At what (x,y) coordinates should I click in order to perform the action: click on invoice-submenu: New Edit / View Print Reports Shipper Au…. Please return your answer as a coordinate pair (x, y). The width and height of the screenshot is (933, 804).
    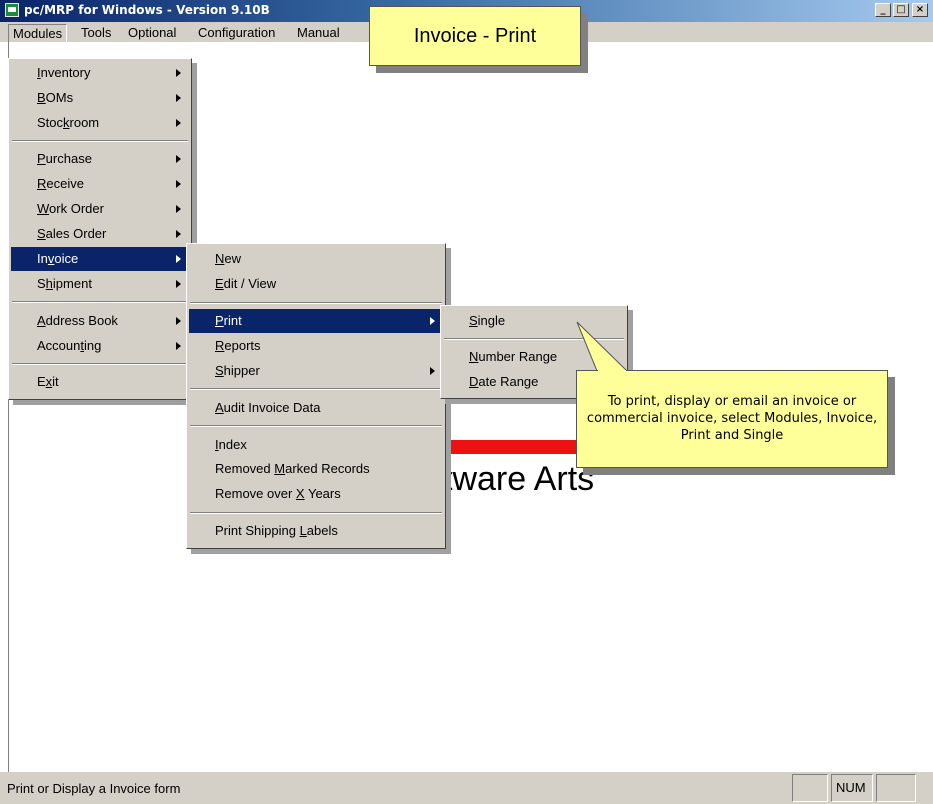
    Looking at the image, I should click on (316, 396).